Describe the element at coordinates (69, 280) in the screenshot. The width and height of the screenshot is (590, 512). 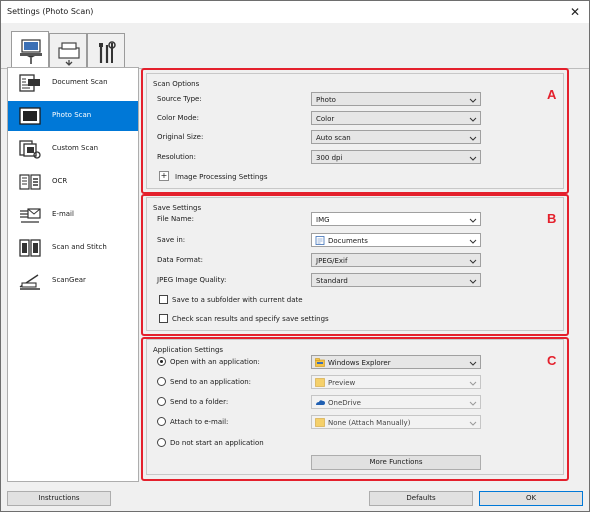
I see `nav-label: ScanGear` at that location.